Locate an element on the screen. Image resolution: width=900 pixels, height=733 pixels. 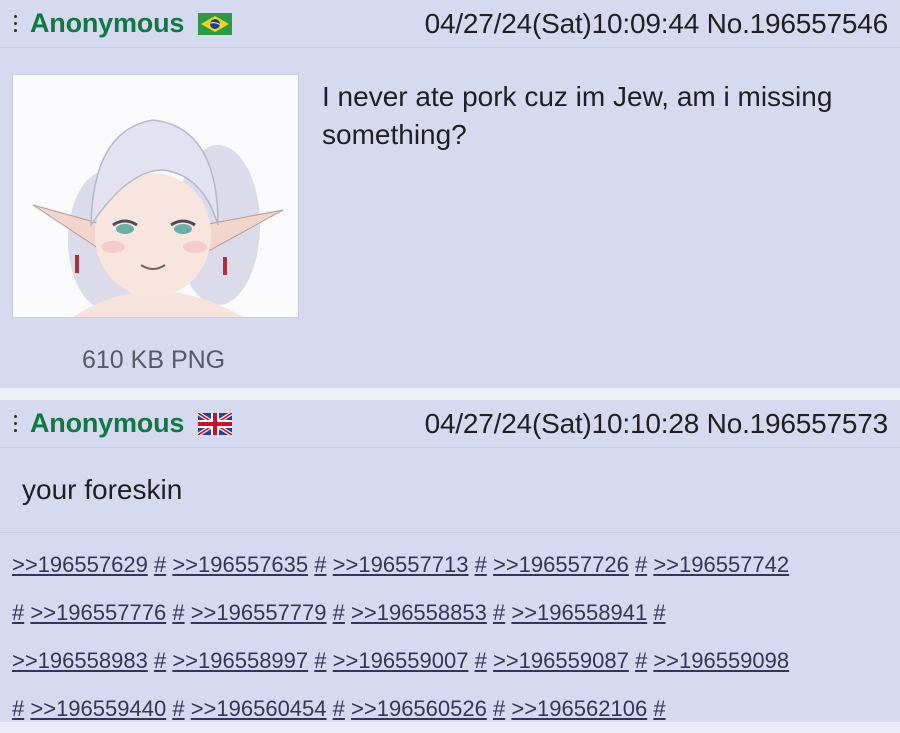
post-thumbnail is located at coordinates (155, 196).